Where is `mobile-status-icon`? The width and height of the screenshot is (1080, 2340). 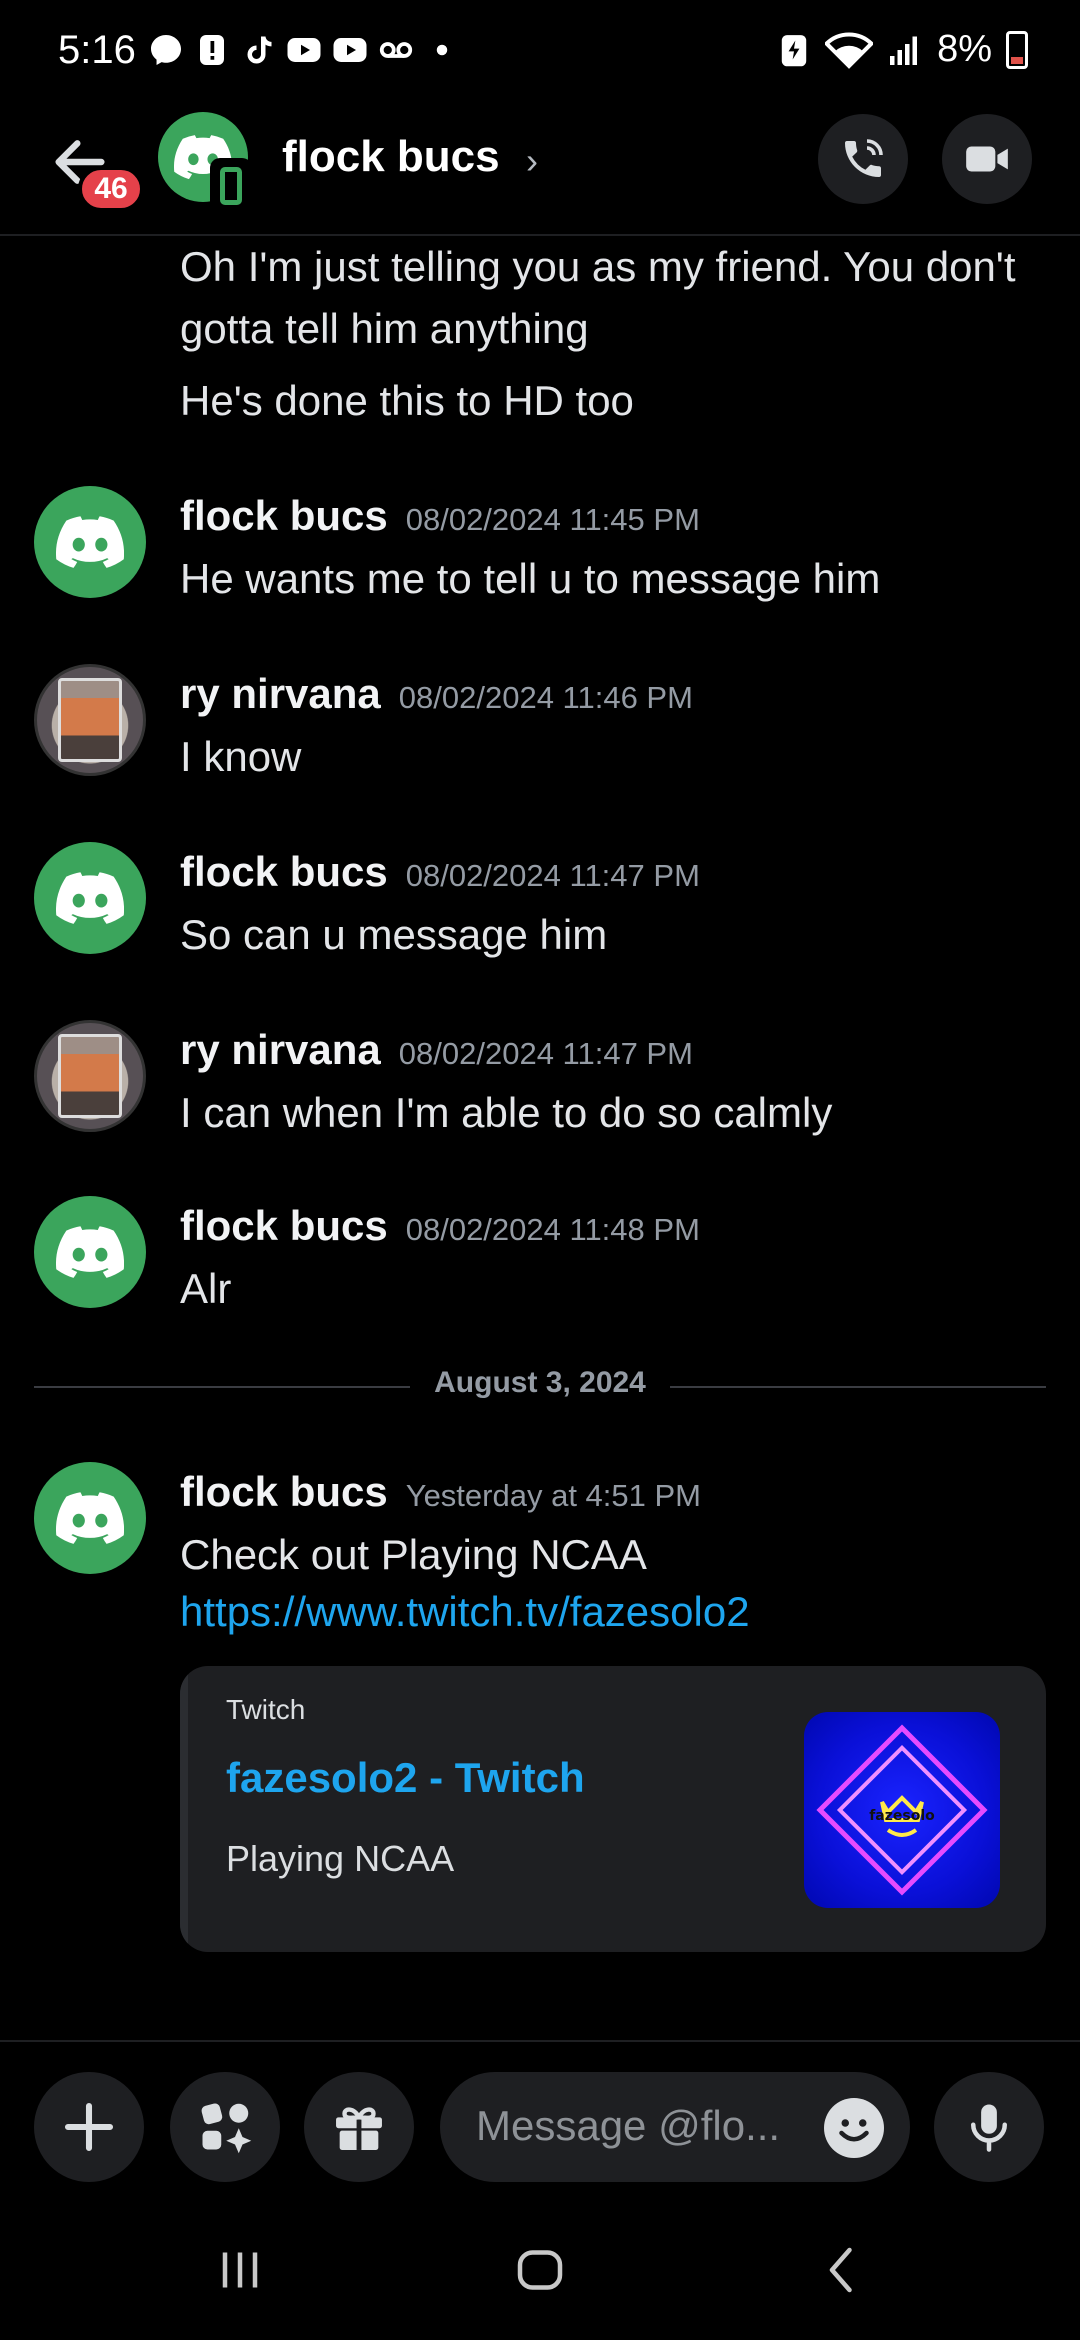
mobile-status-icon is located at coordinates (231, 186).